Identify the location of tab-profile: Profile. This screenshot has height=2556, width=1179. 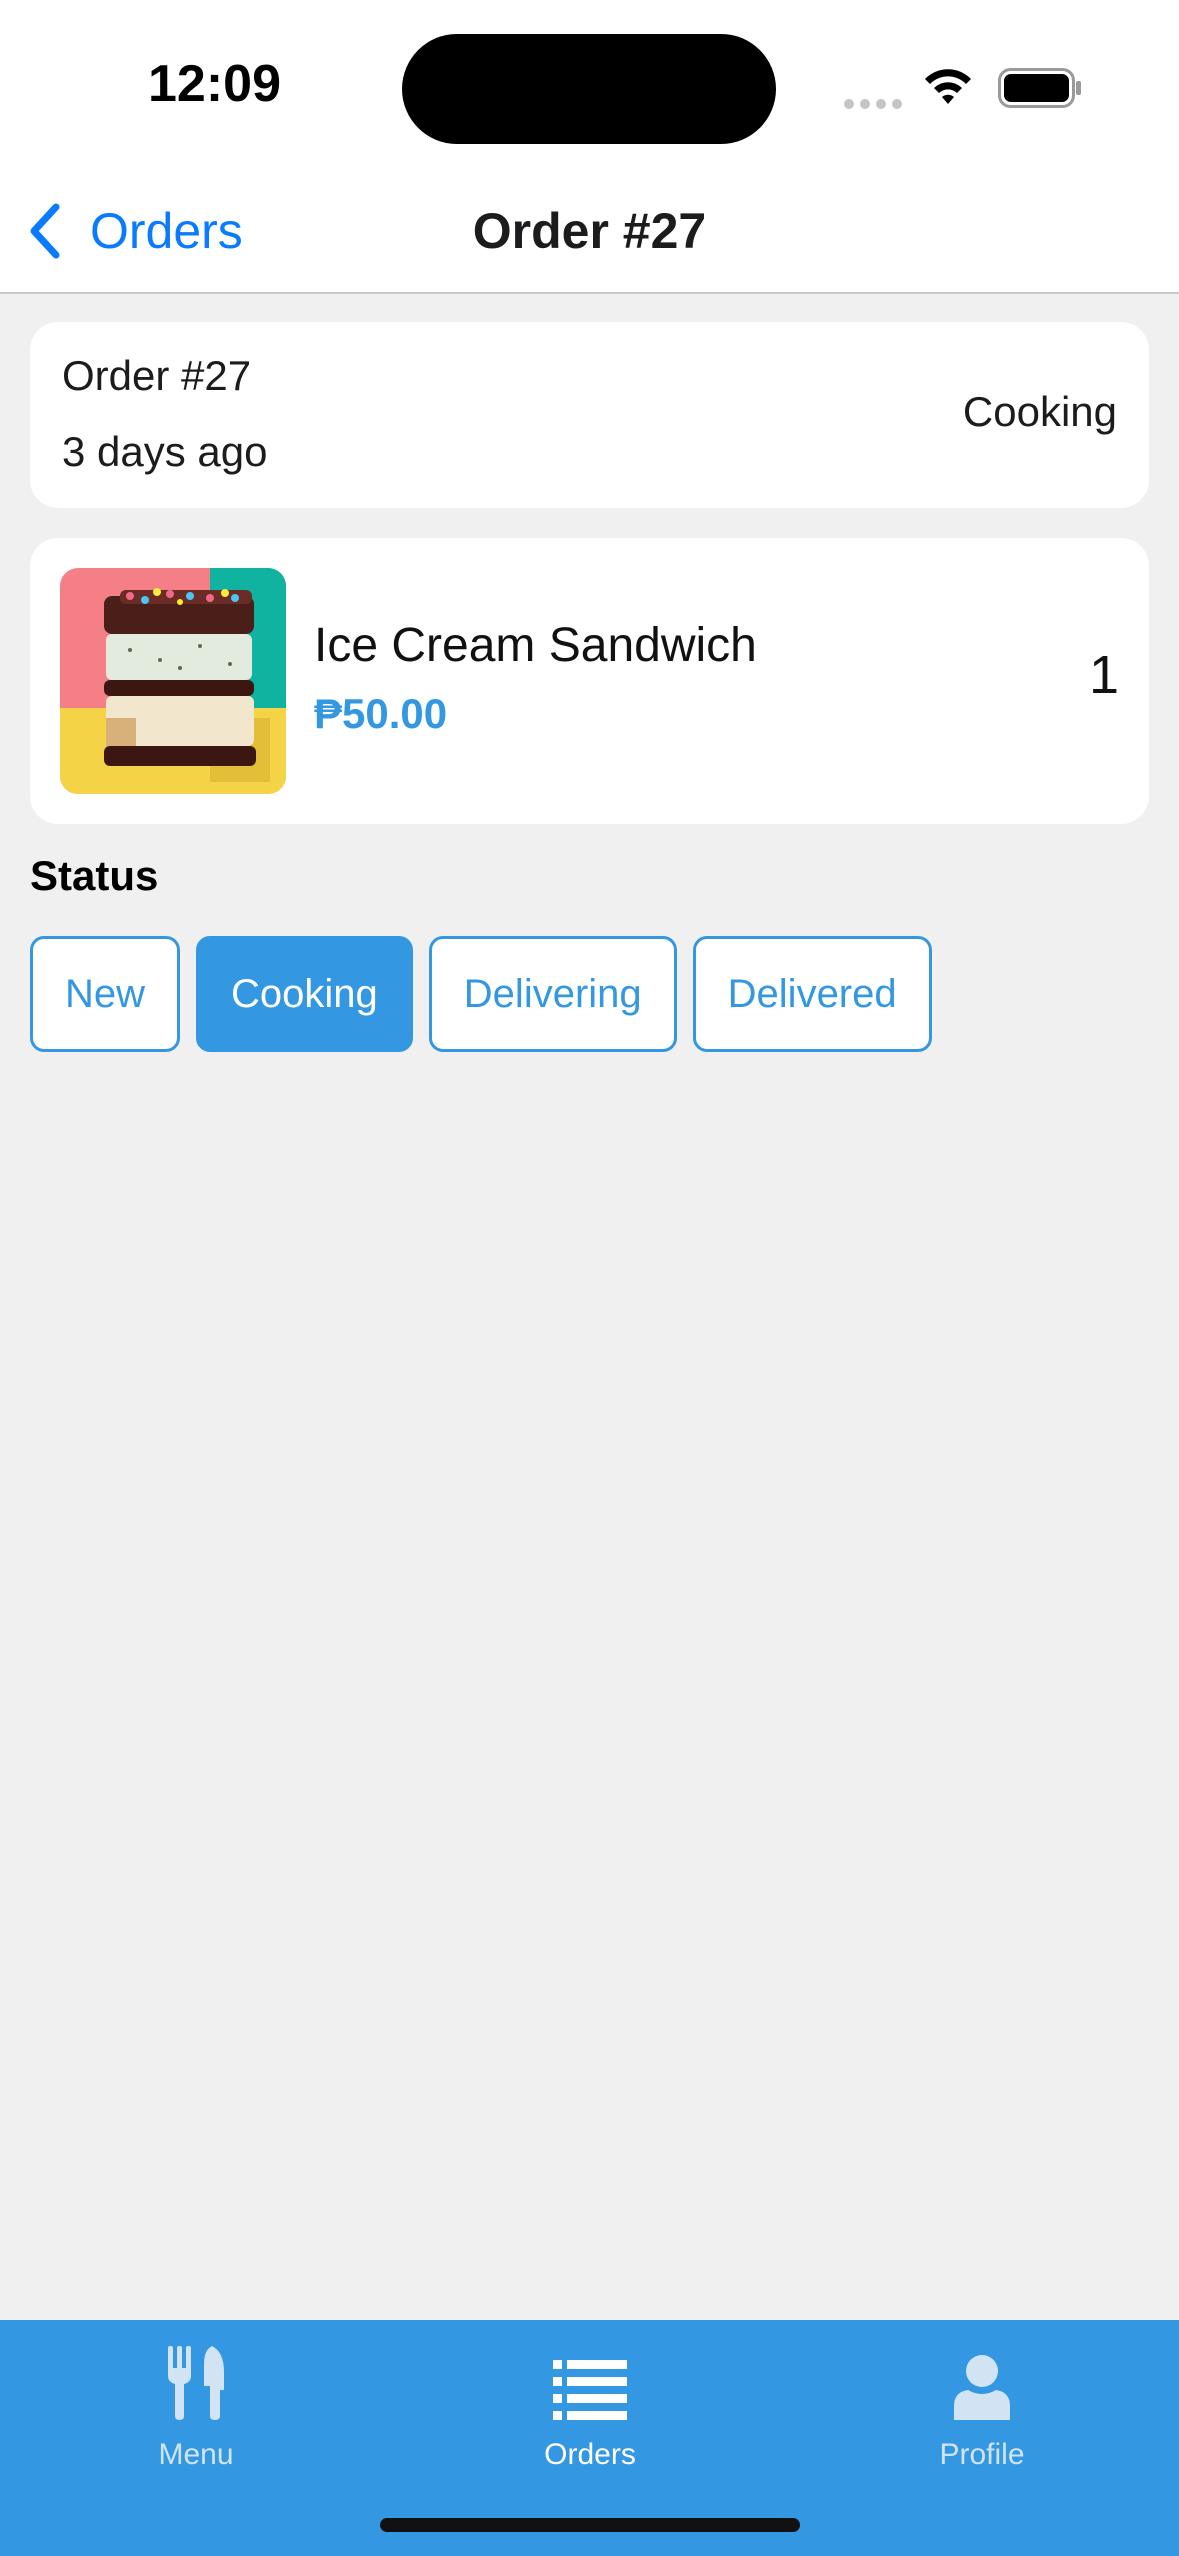
(982, 2415).